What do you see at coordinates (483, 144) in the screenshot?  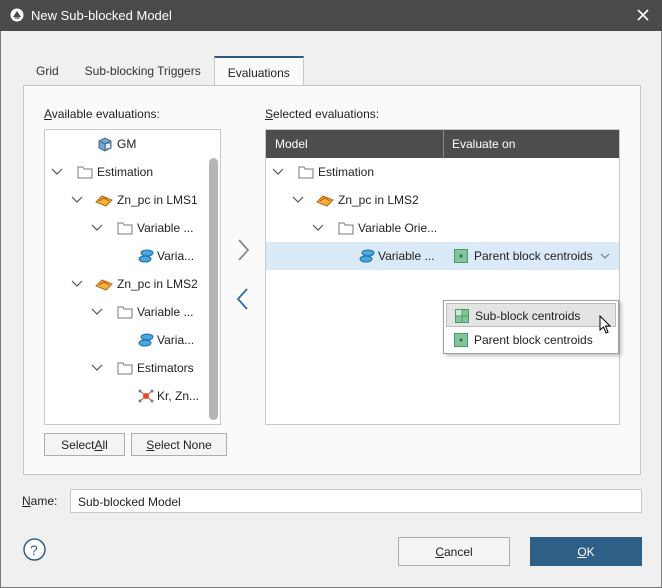 I see `column-header-evaluate-on: Evaluate on` at bounding box center [483, 144].